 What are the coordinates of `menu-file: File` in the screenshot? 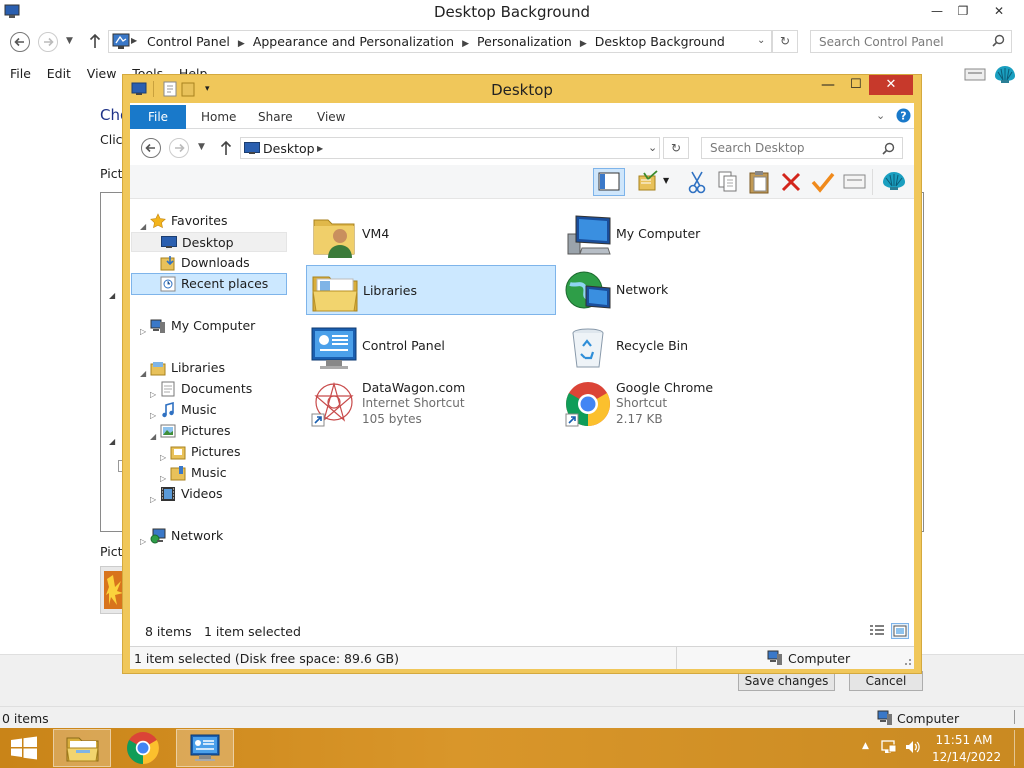 It's located at (15, 71).